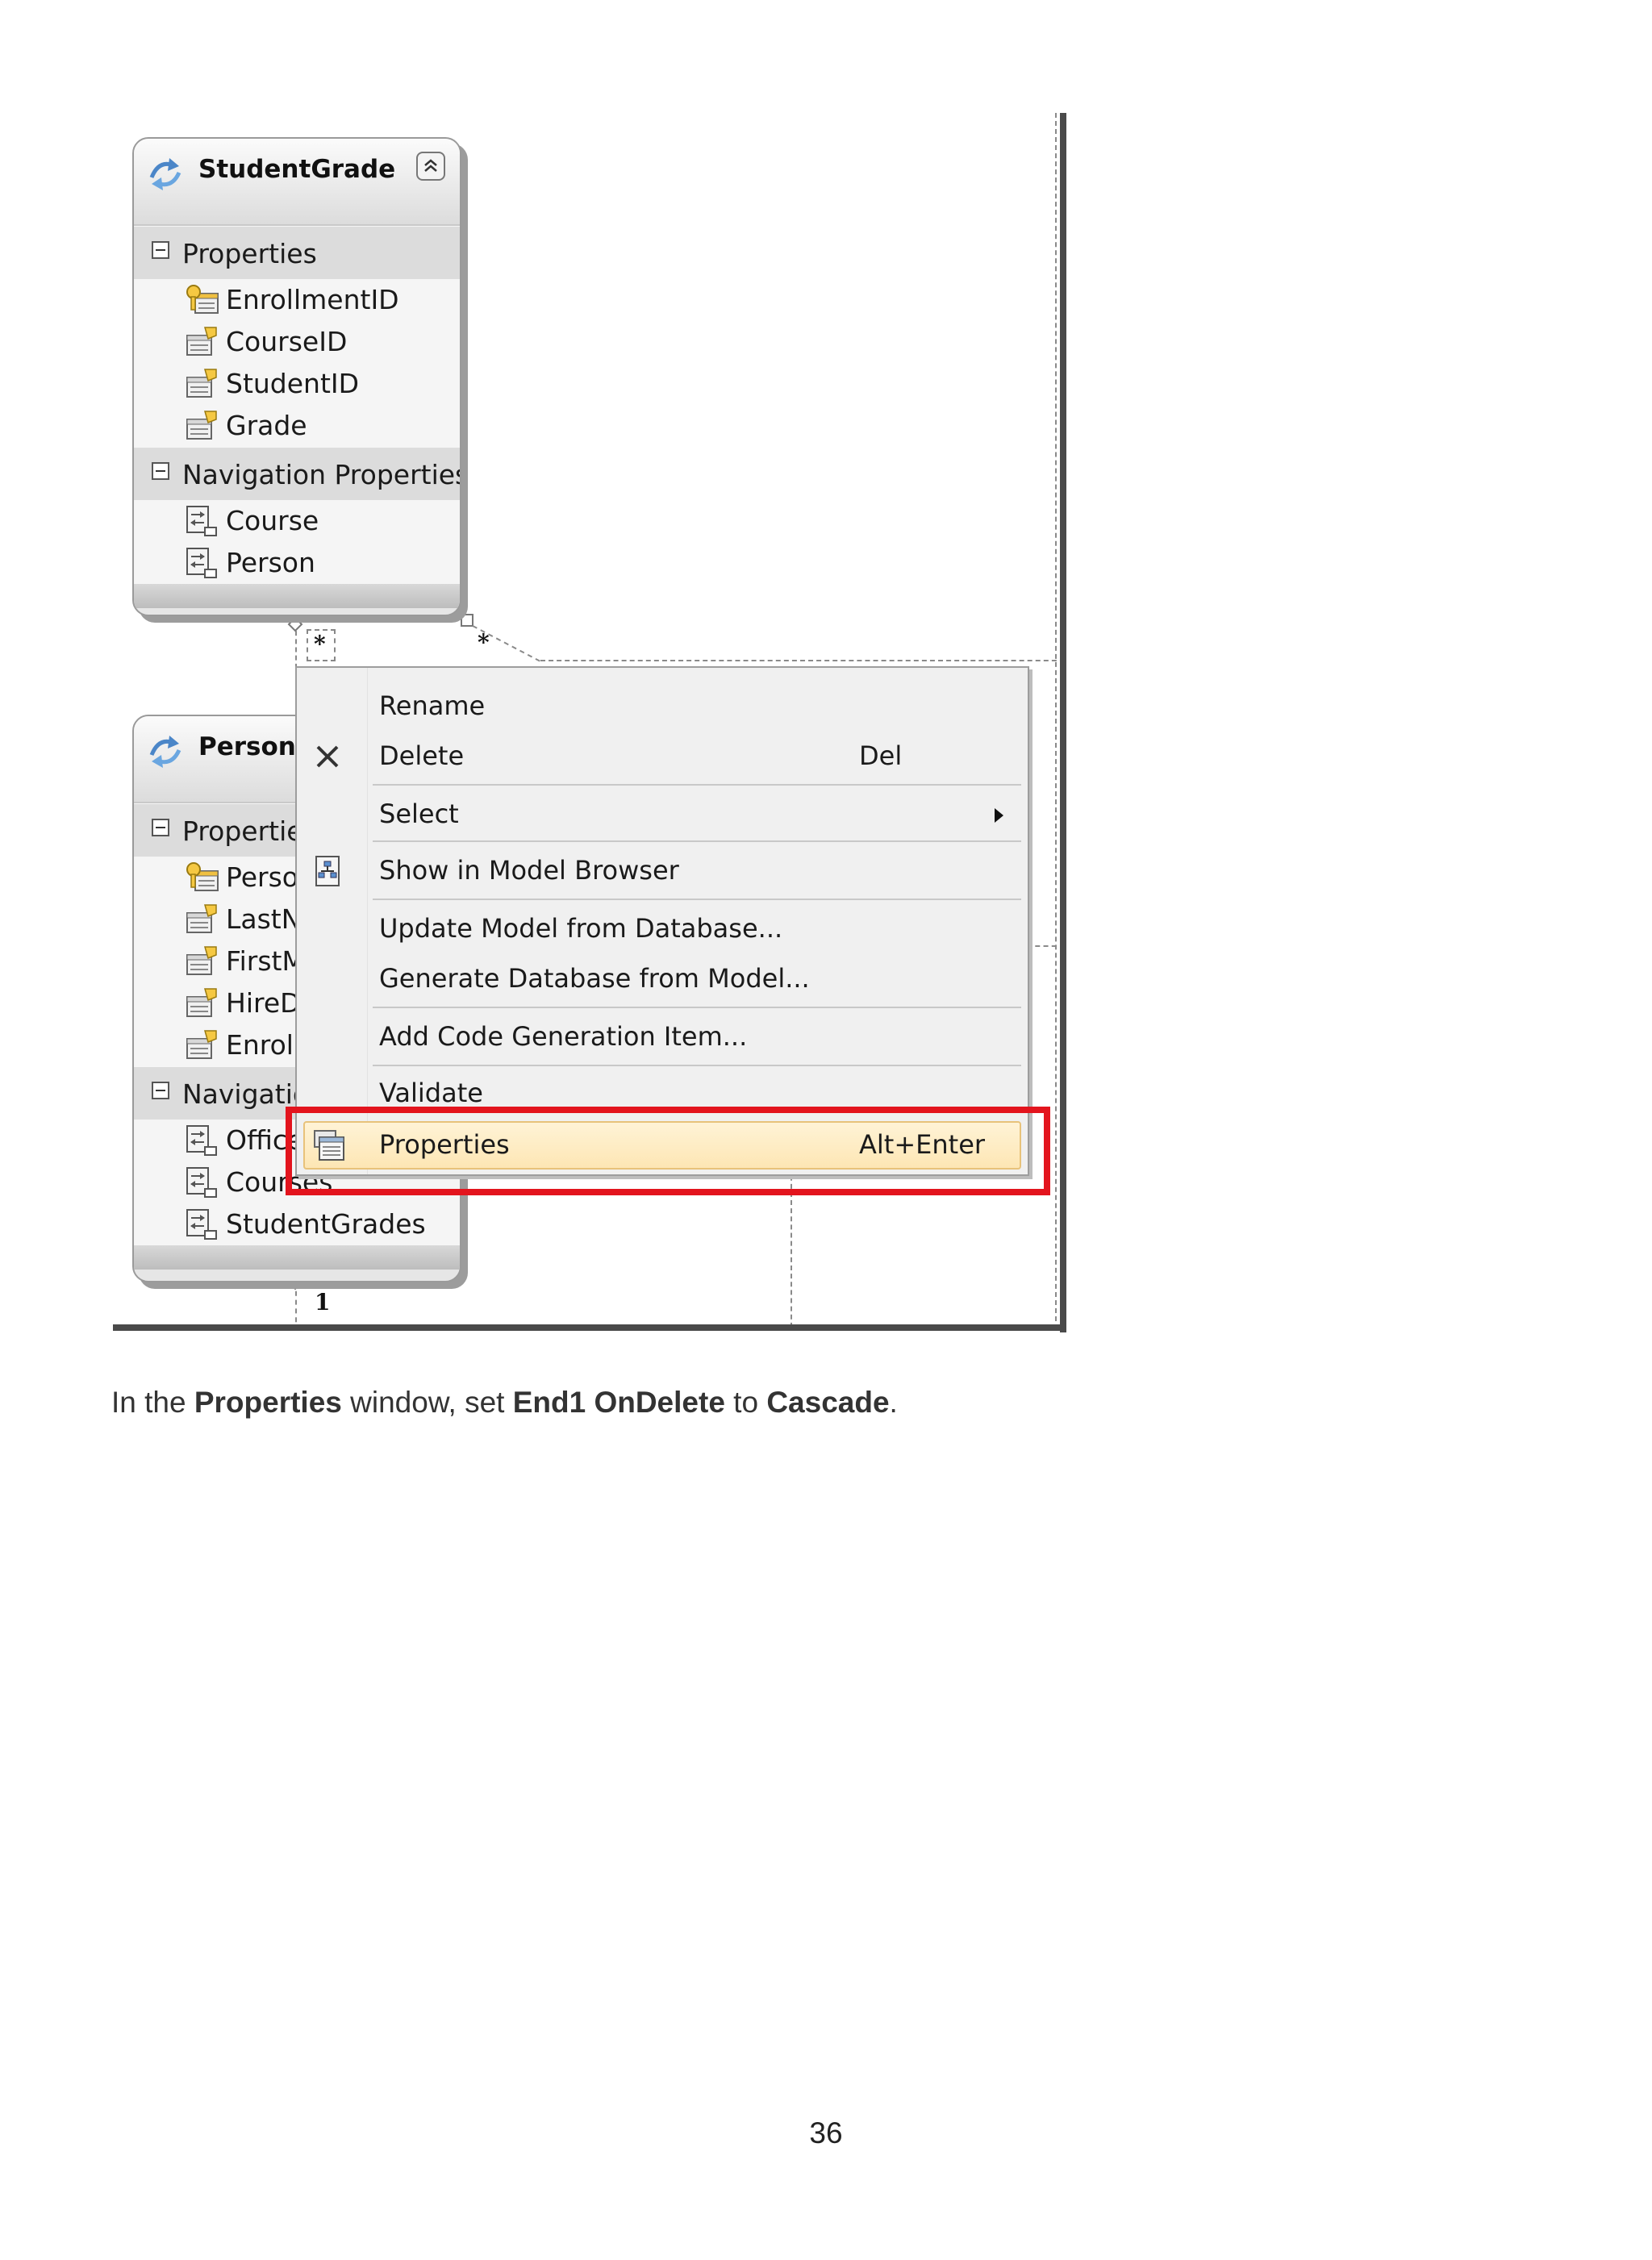 The image size is (1652, 2260). Describe the element at coordinates (529, 870) in the screenshot. I see `menu-item-label: Show in Model Browser` at that location.